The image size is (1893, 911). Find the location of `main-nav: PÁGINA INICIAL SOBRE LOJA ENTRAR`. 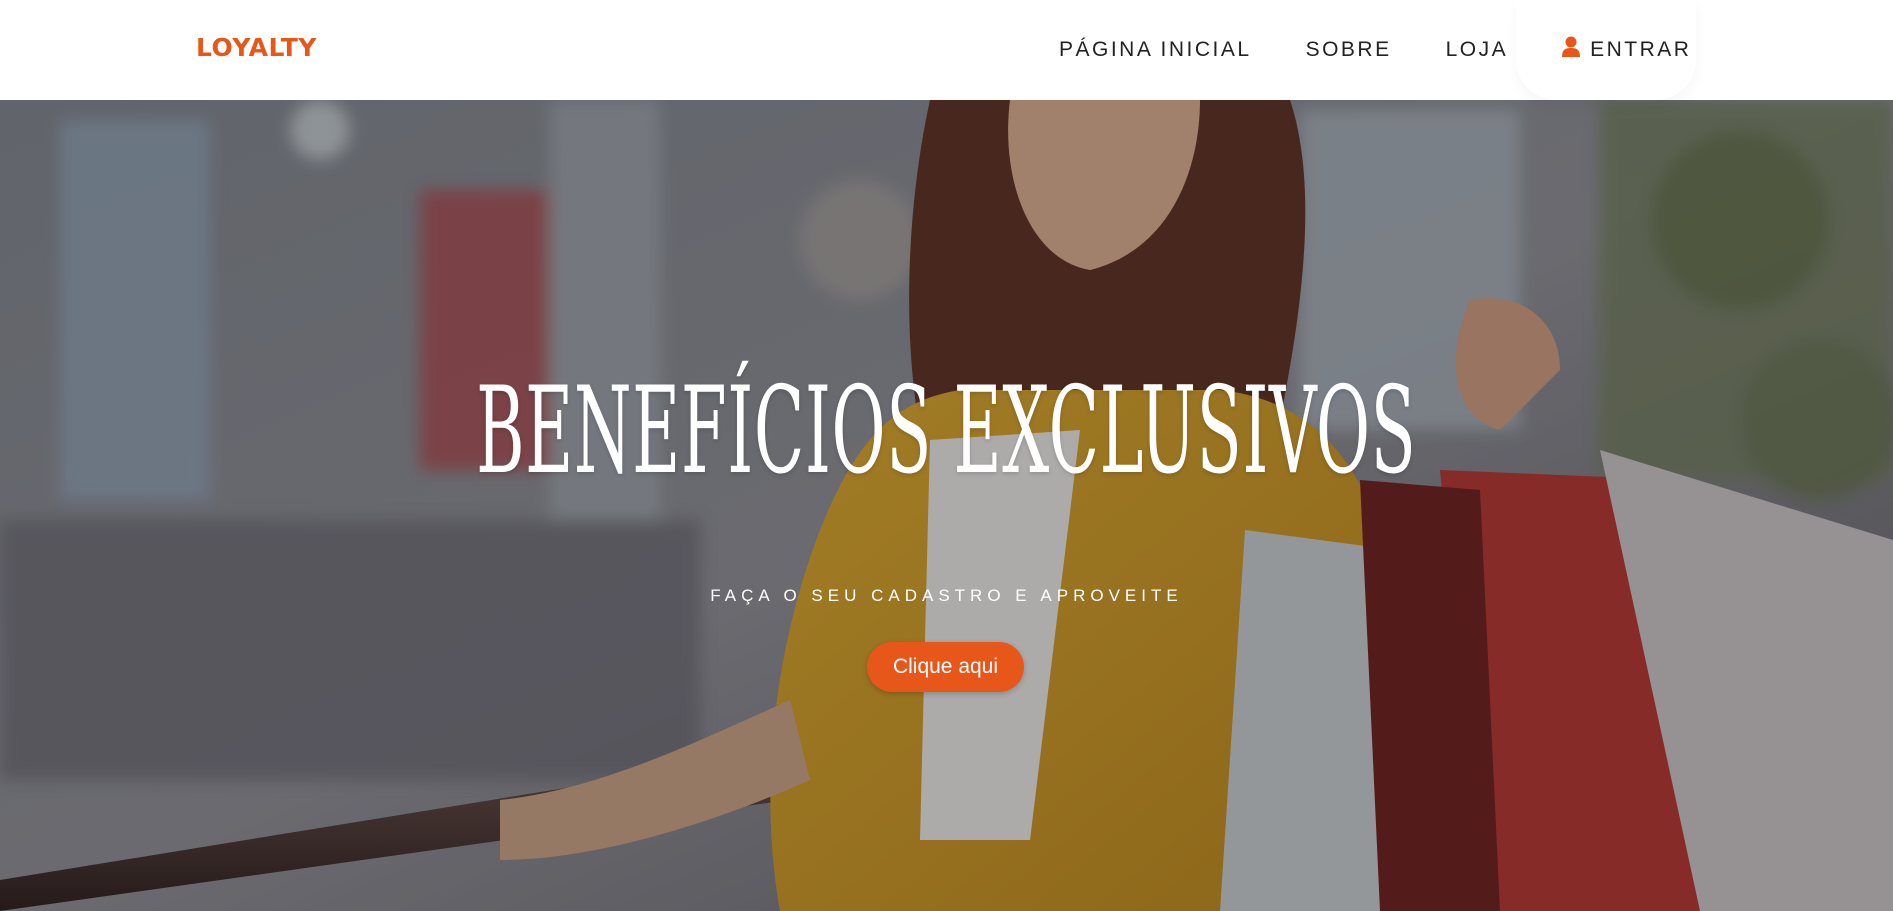

main-nav: PÁGINA INICIAL SOBRE LOJA ENTRAR is located at coordinates (1375, 49).